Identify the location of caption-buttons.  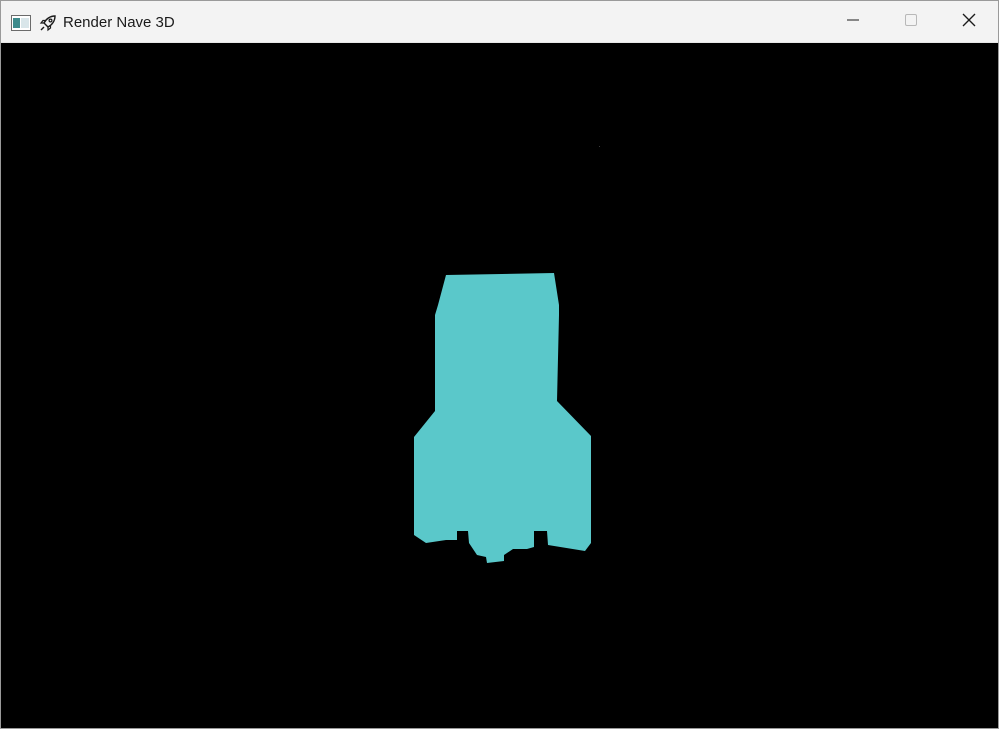
(911, 22).